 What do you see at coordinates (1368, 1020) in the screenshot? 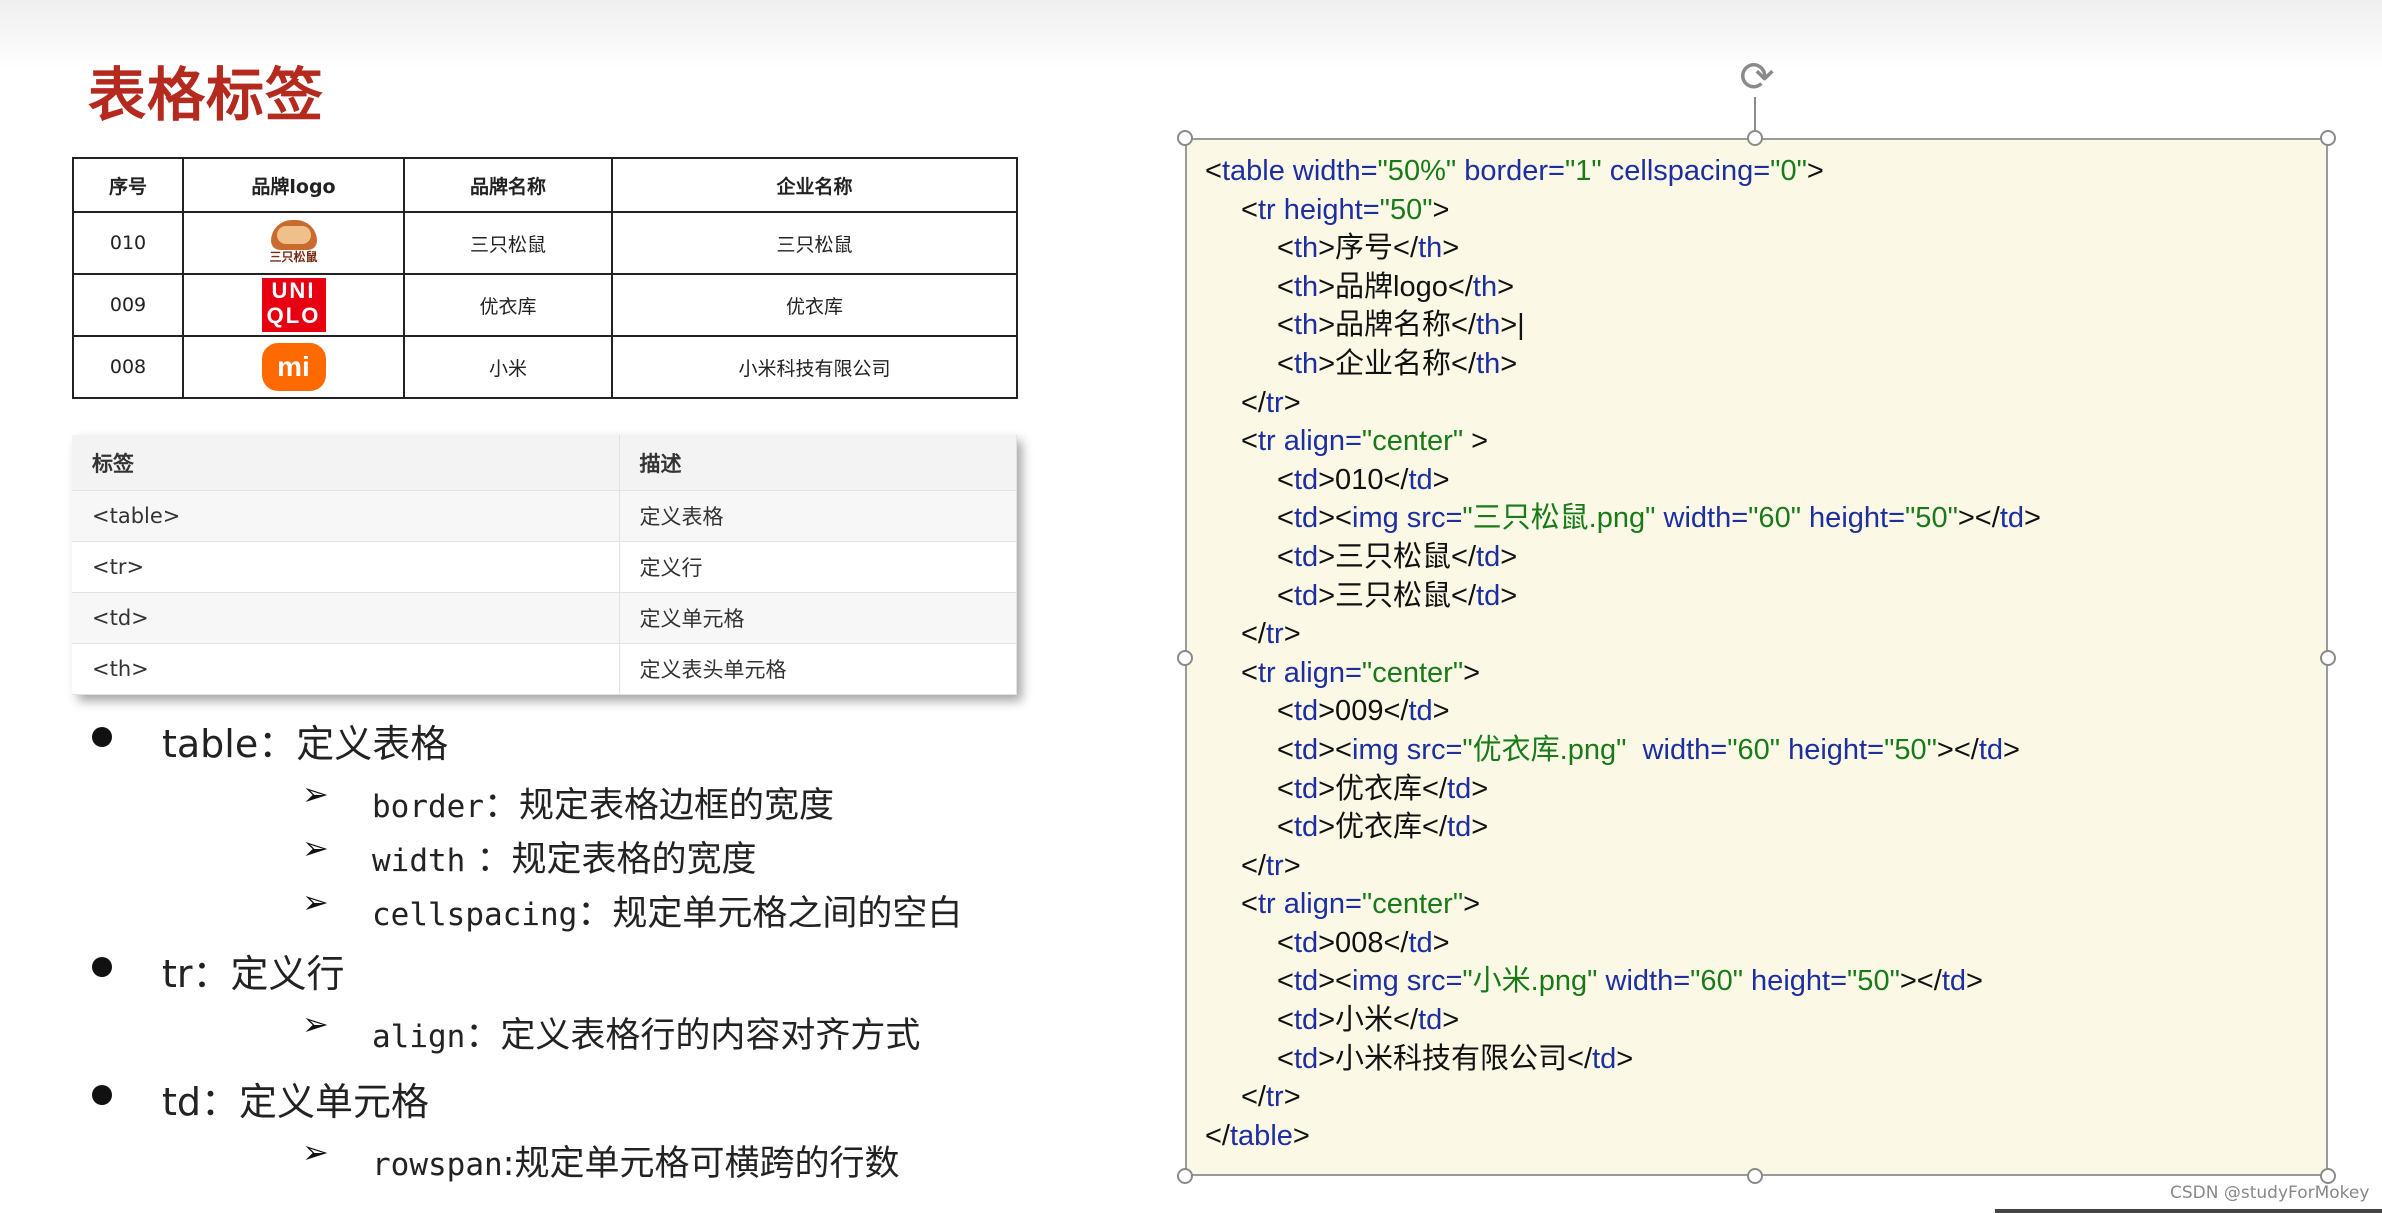
I see `code-token: >小米</` at bounding box center [1368, 1020].